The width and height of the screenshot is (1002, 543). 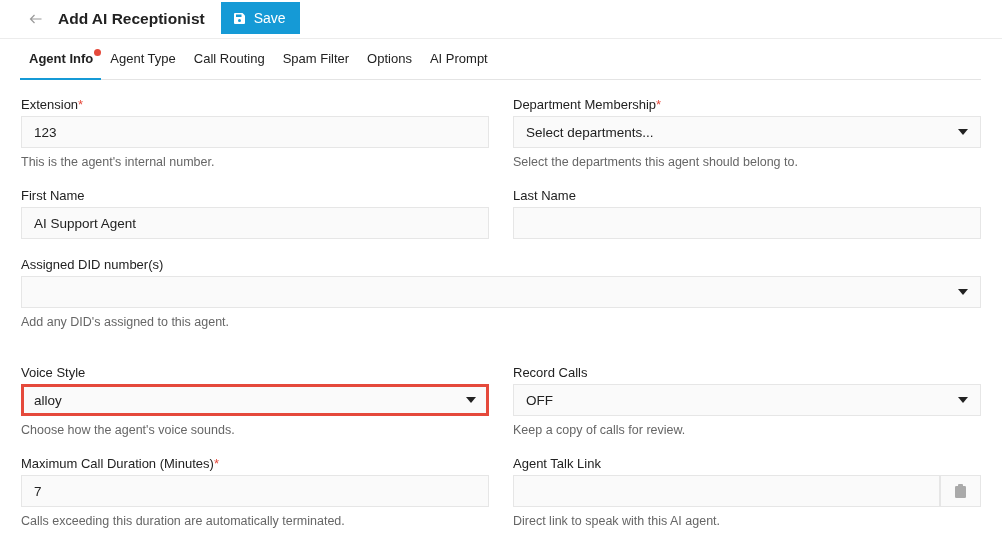 I want to click on help-text: Select the departments this agent should belong to., so click(x=656, y=162).